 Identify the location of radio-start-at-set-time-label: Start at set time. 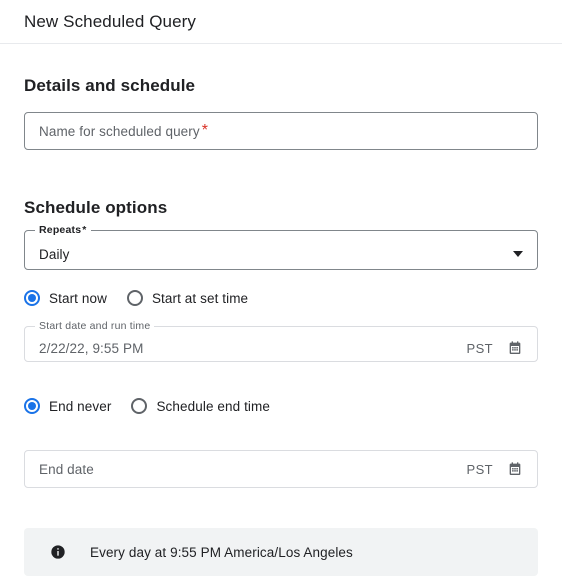
(200, 298).